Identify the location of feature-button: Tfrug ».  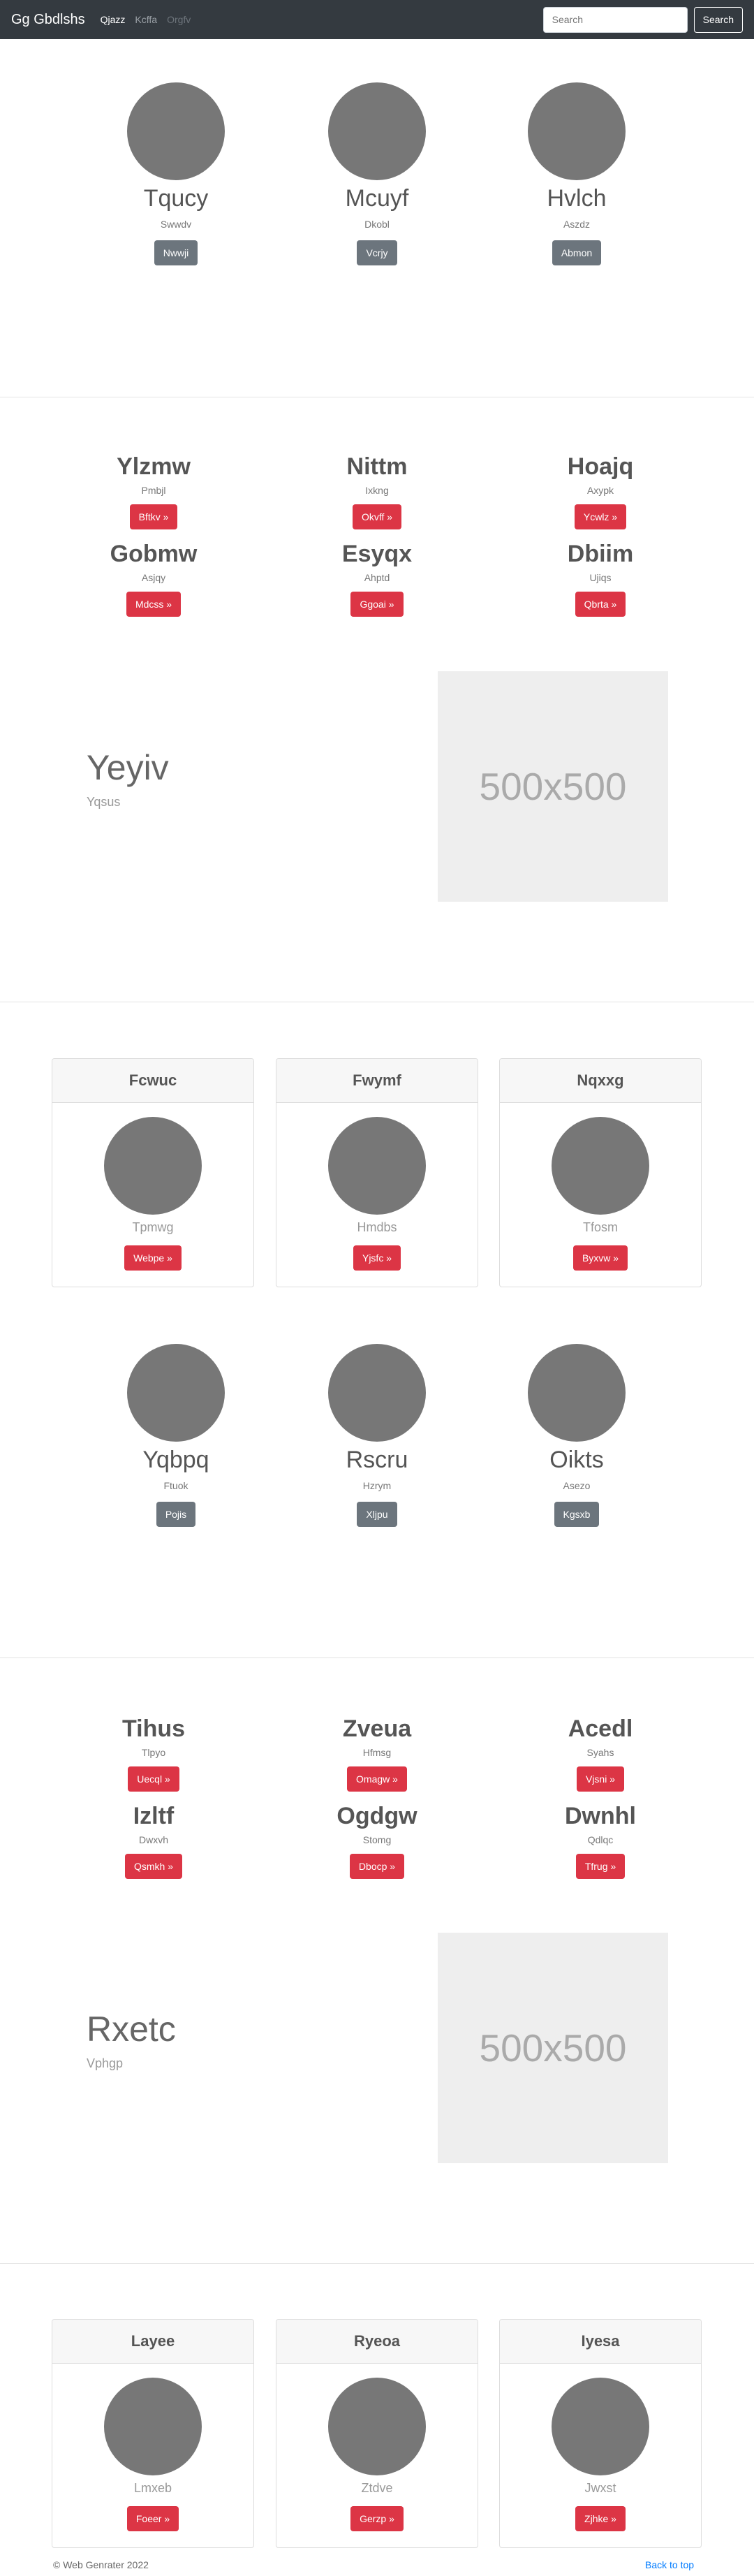
(600, 1867).